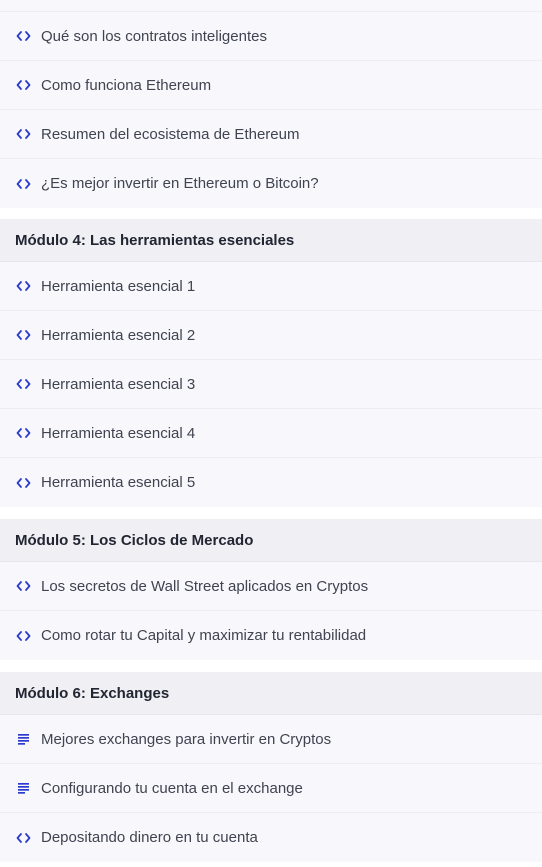 This screenshot has height=867, width=542. Describe the element at coordinates (172, 788) in the screenshot. I see `lesson-title: Configurando tu cuenta en el exchange` at that location.